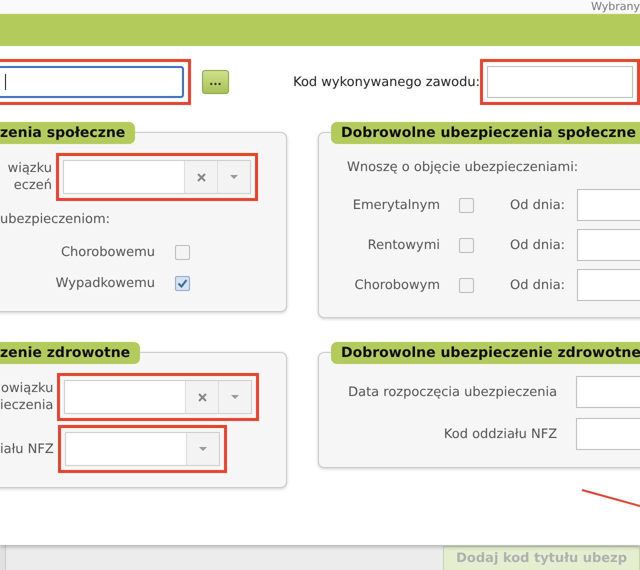  What do you see at coordinates (70, 353) in the screenshot?
I see `section-title: zenie zdrowotne` at bounding box center [70, 353].